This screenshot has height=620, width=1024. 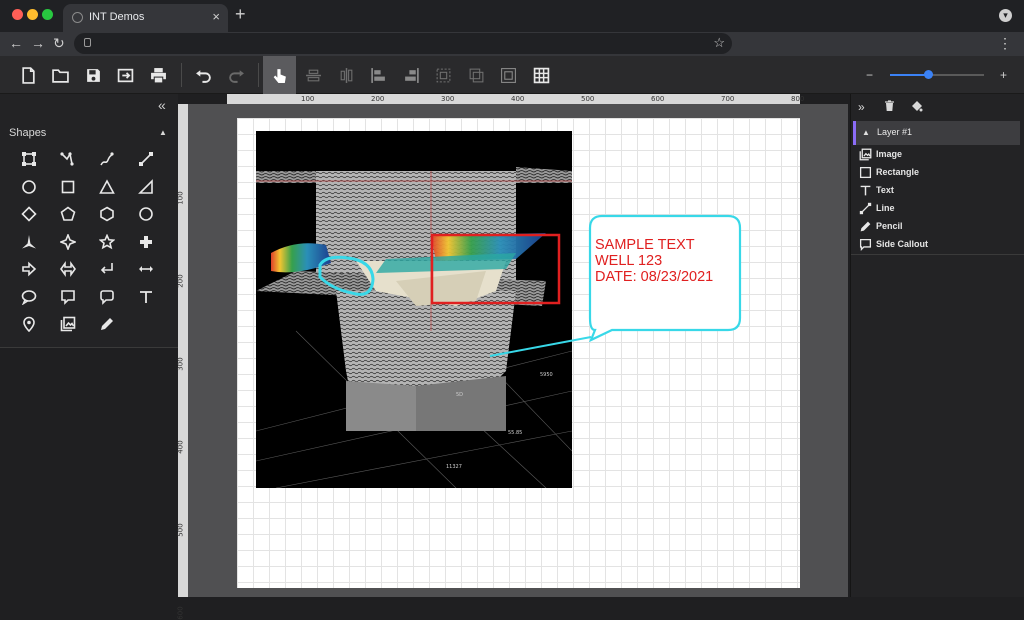 What do you see at coordinates (29, 324) in the screenshot?
I see `pin-icon` at bounding box center [29, 324].